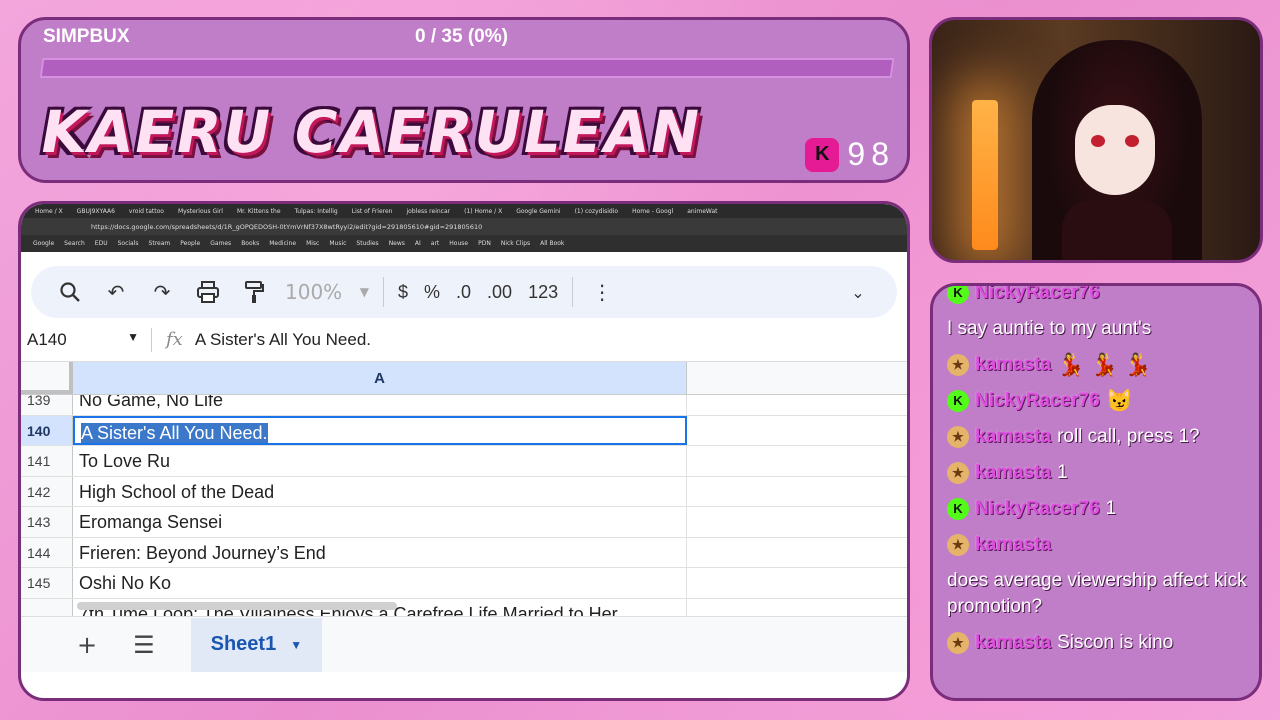 This screenshot has height=720, width=1280. Describe the element at coordinates (202, 552) in the screenshot. I see `cell-value: Frieren: Beyond Journey’s End` at that location.